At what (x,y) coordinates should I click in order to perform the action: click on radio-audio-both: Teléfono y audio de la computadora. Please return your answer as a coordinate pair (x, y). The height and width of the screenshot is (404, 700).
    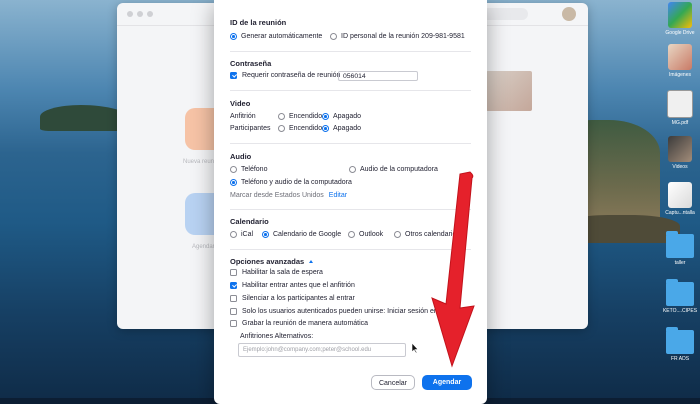
    Looking at the image, I should click on (291, 182).